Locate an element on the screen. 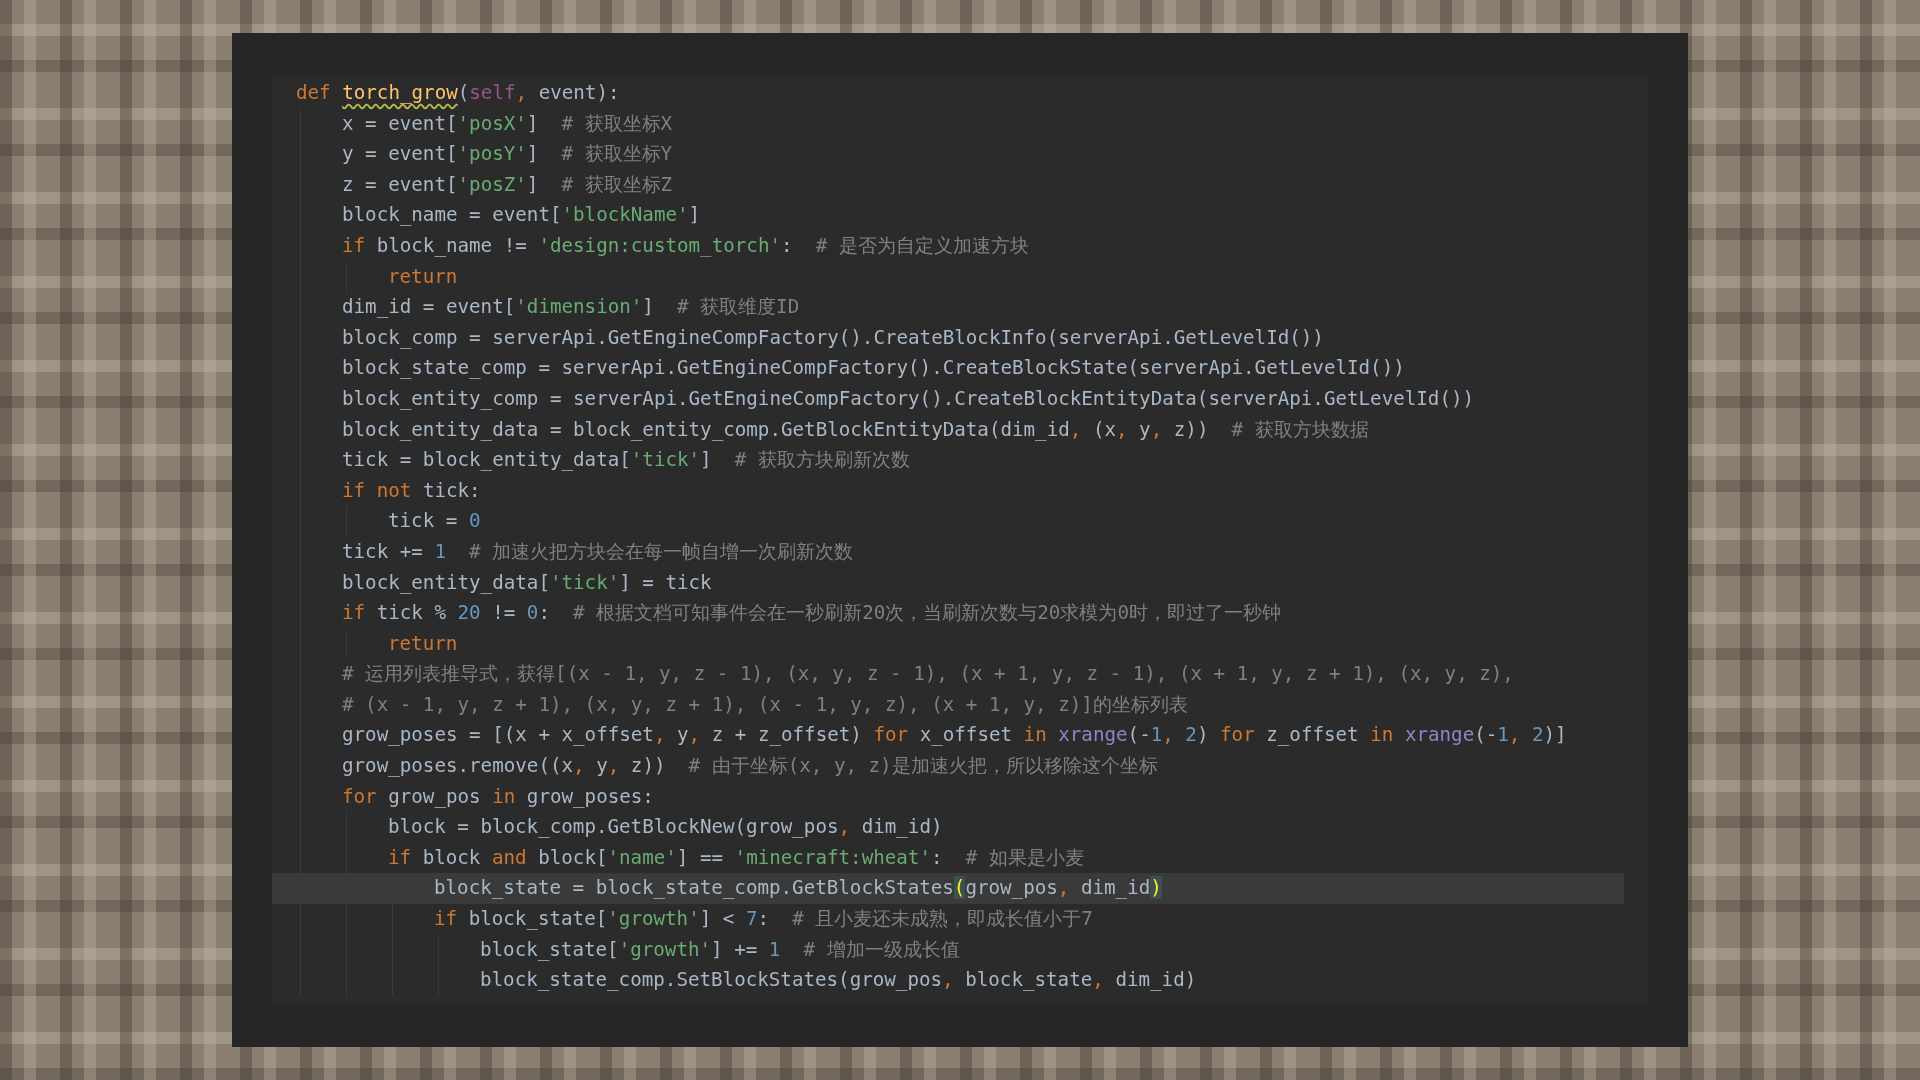 Image resolution: width=1920 pixels, height=1080 pixels. code-line: block_name = event['blockName'] is located at coordinates (522, 215).